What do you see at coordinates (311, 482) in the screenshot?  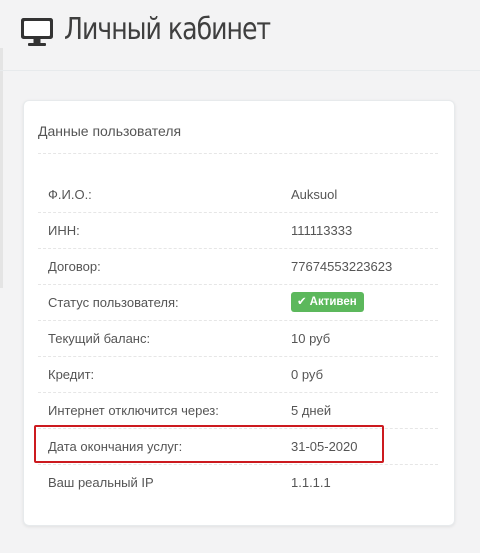 I see `row-value: 1.1.1.1` at bounding box center [311, 482].